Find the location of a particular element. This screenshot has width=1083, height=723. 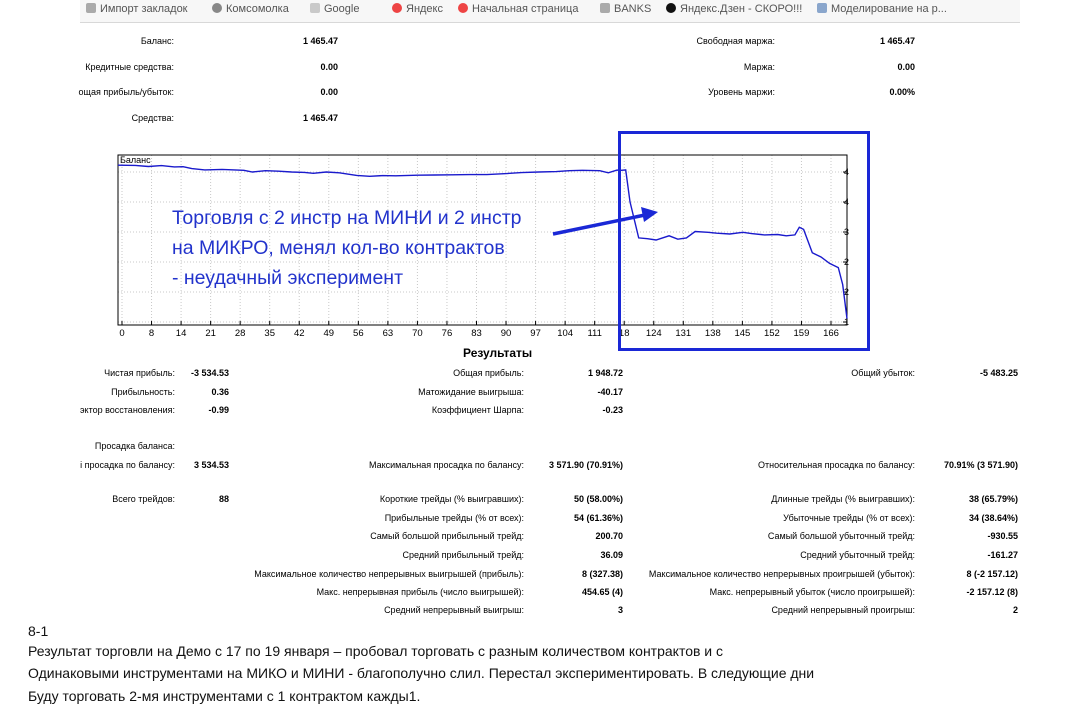

abs-drawdown-value: 3 534.53 is located at coordinates (211, 465).